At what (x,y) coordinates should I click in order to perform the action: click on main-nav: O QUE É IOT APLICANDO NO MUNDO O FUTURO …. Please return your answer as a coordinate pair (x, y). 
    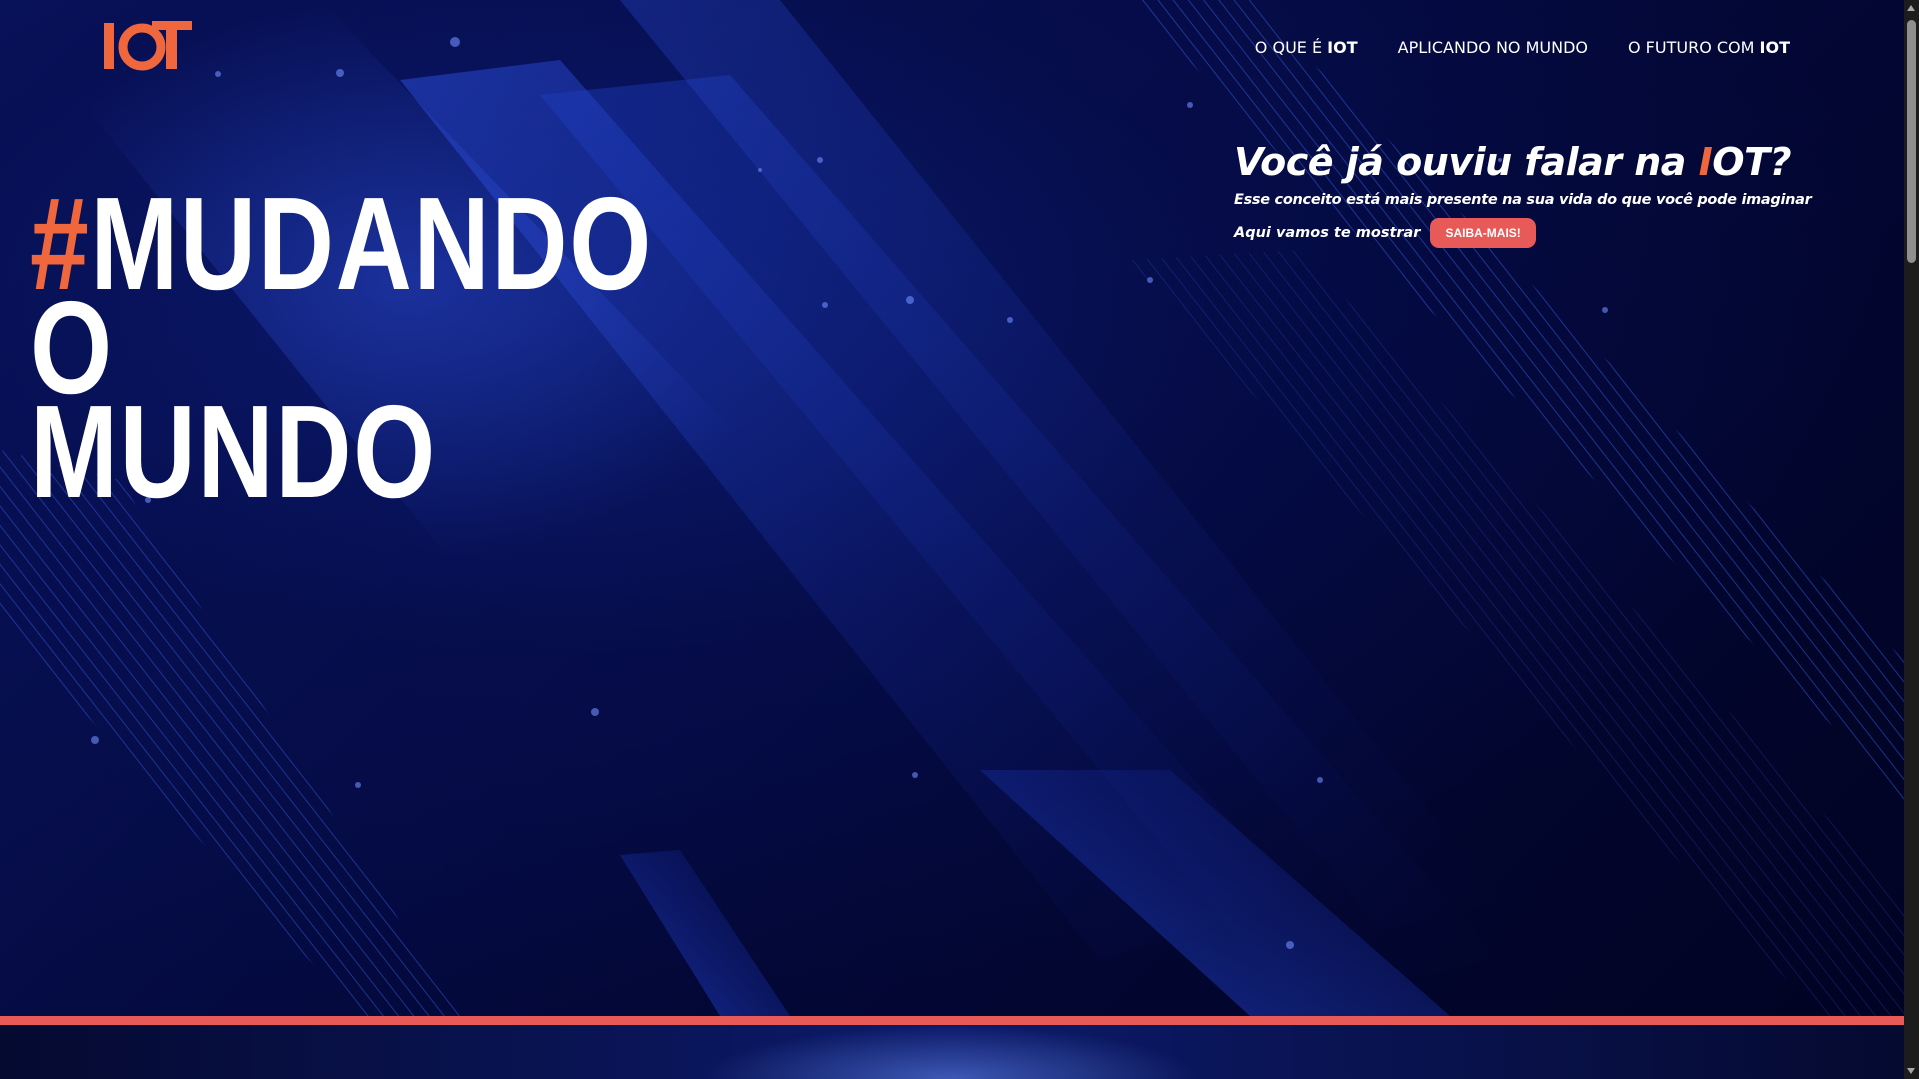
    Looking at the image, I should click on (1522, 47).